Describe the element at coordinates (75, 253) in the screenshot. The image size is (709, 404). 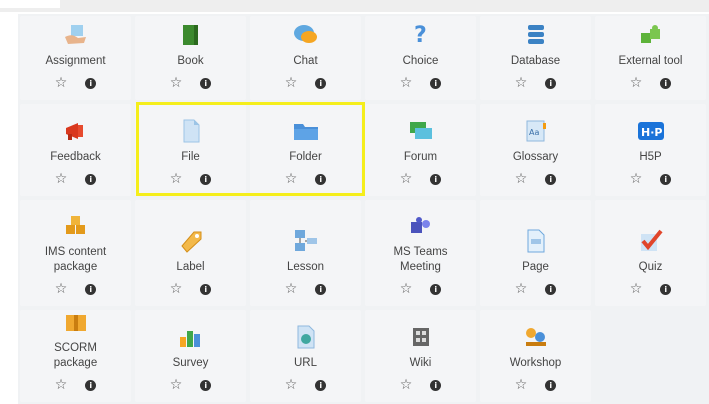
I see `activity-tile-ims-content-package: IMS content package ☆ i` at that location.